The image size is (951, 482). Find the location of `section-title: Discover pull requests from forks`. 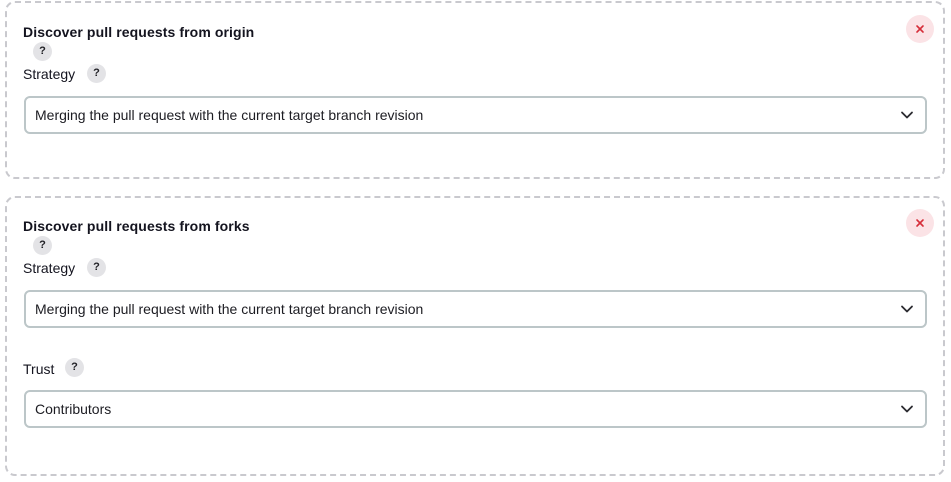

section-title: Discover pull requests from forks is located at coordinates (136, 226).